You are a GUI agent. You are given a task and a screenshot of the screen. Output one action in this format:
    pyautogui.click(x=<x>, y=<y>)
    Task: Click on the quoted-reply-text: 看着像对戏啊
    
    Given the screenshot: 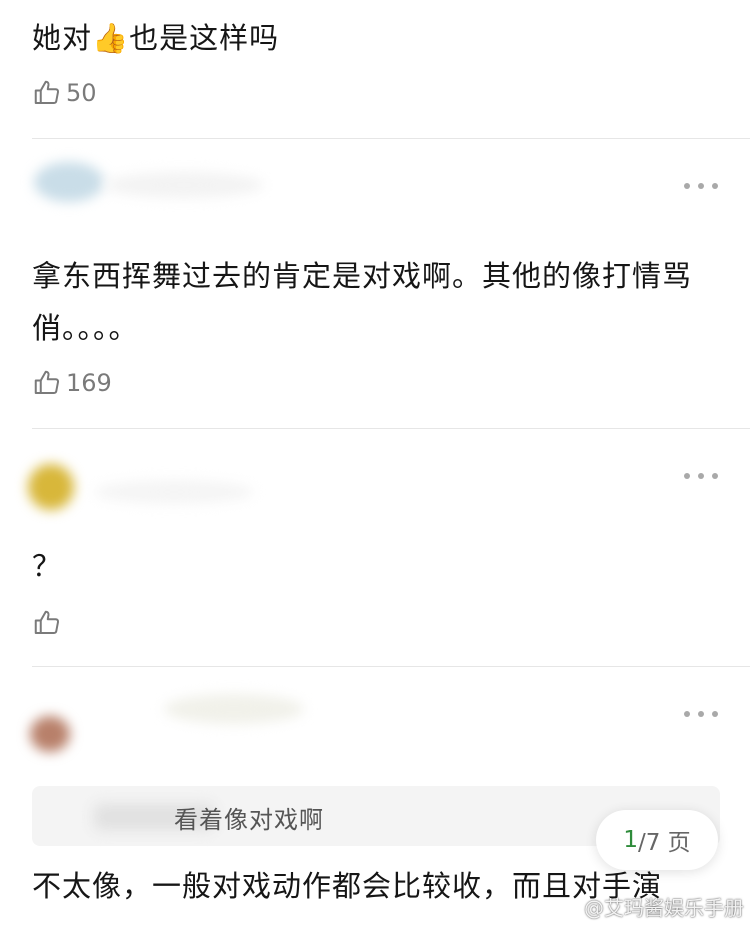 What is the action you would take?
    pyautogui.click(x=249, y=820)
    